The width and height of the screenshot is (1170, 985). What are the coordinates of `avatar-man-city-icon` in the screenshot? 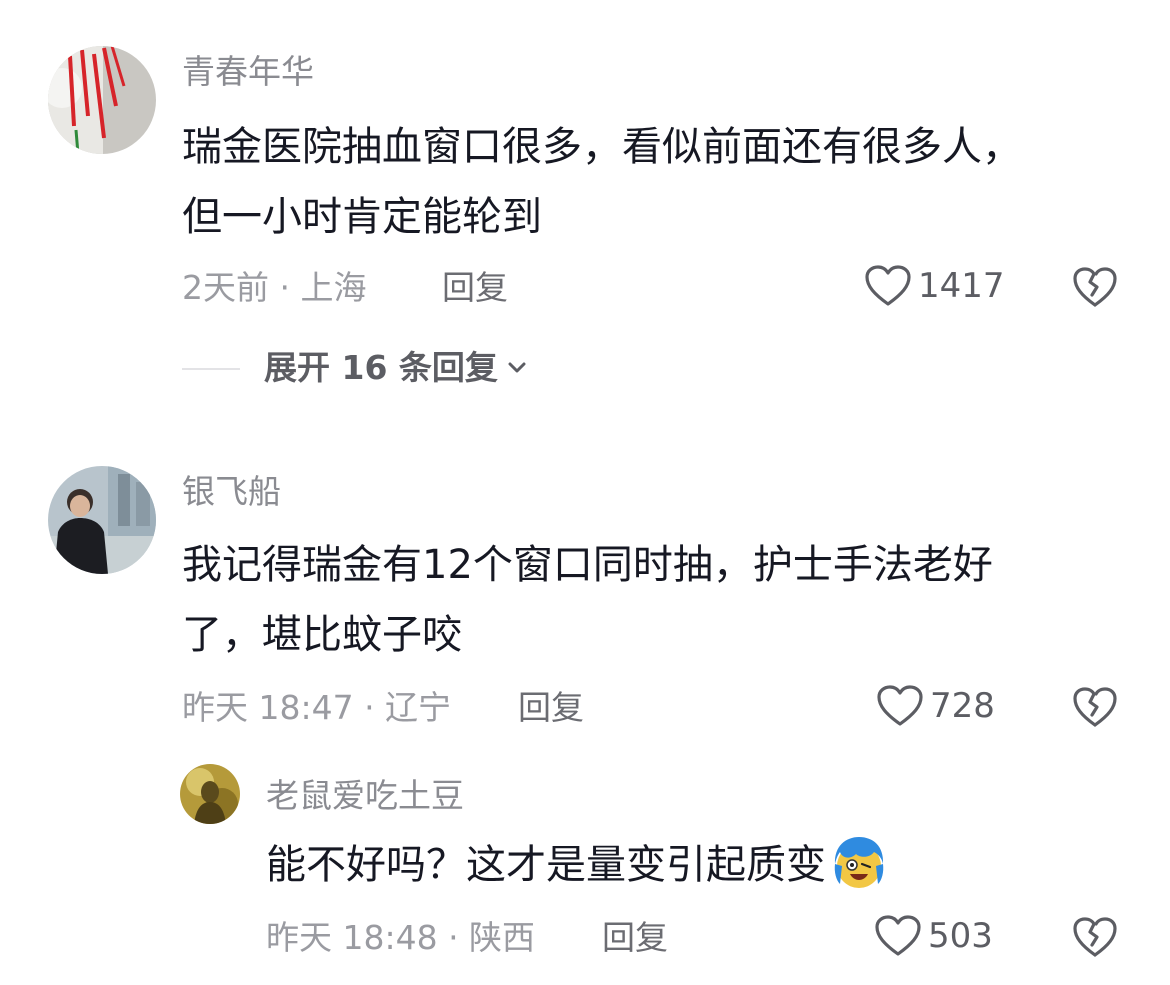 It's located at (102, 520).